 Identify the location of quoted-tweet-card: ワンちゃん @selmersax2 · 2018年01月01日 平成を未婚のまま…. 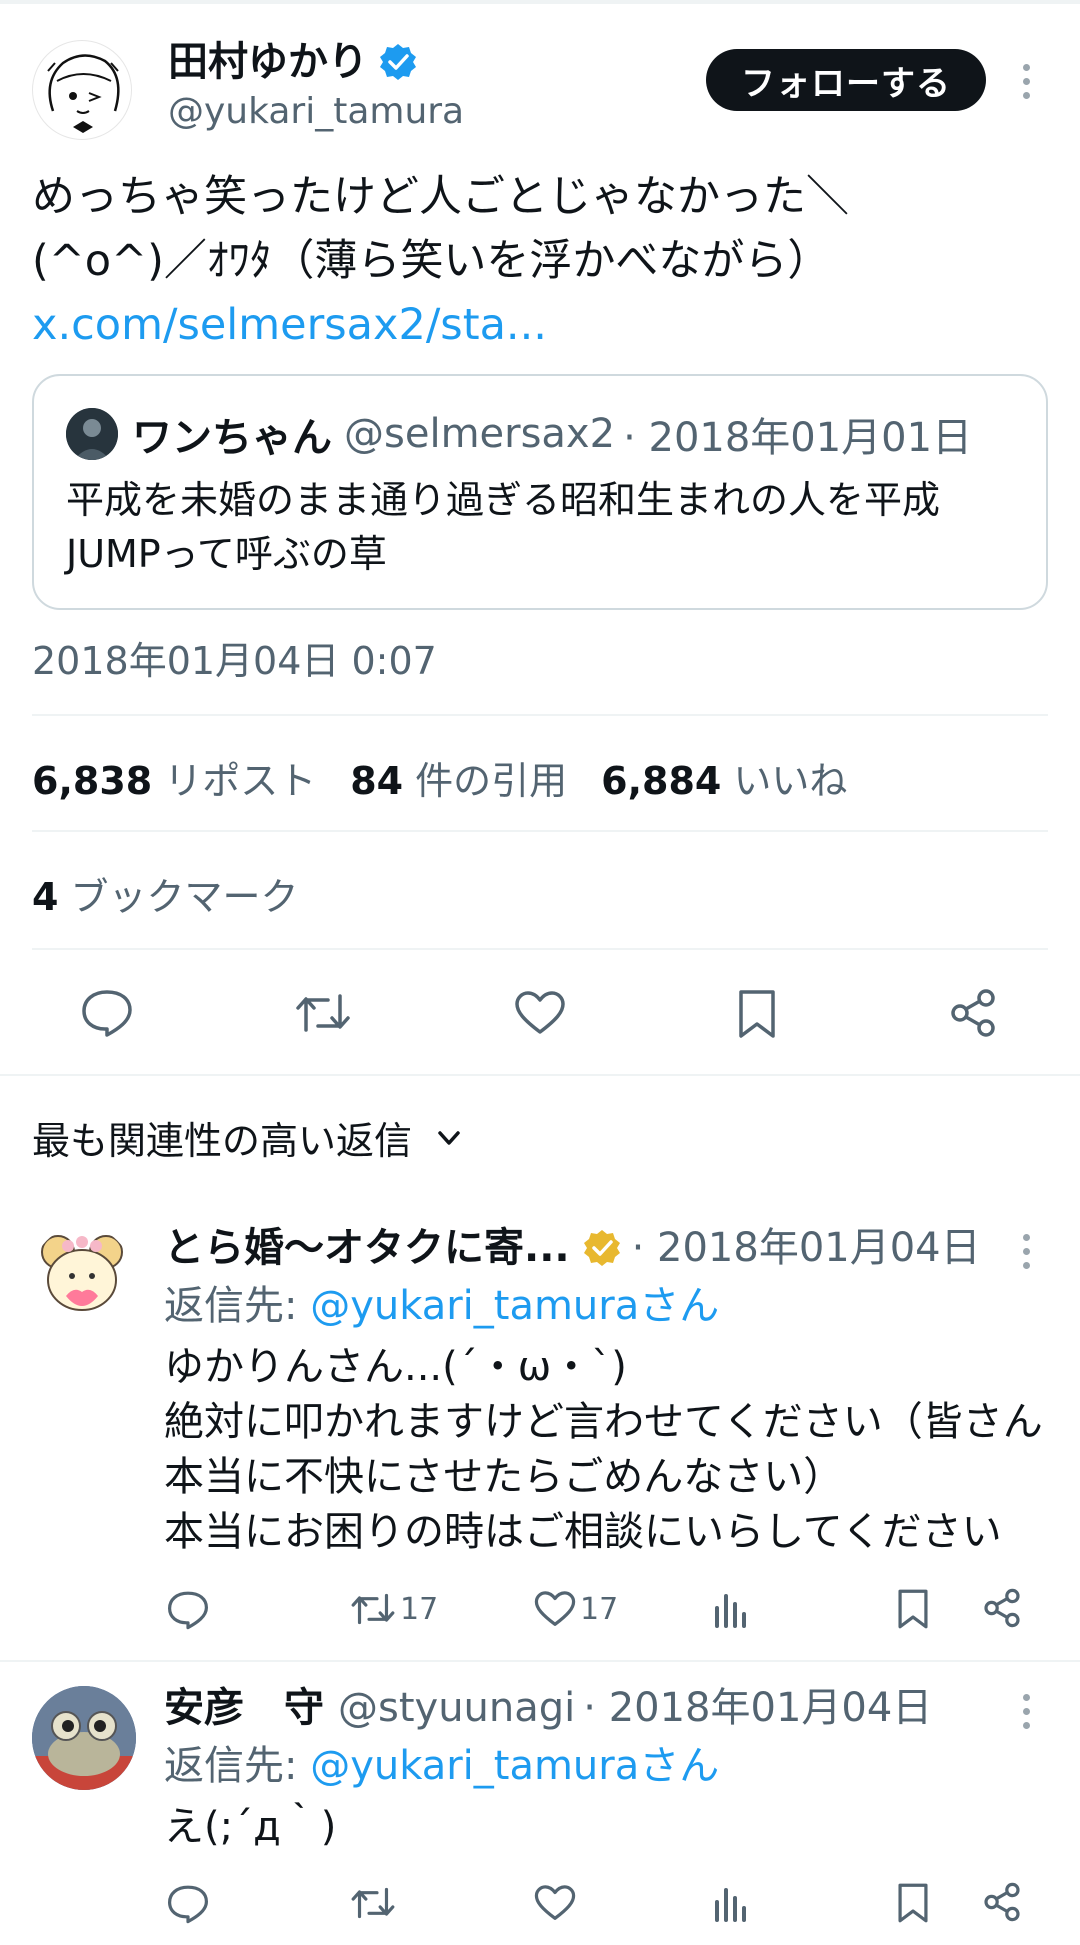
(540, 492).